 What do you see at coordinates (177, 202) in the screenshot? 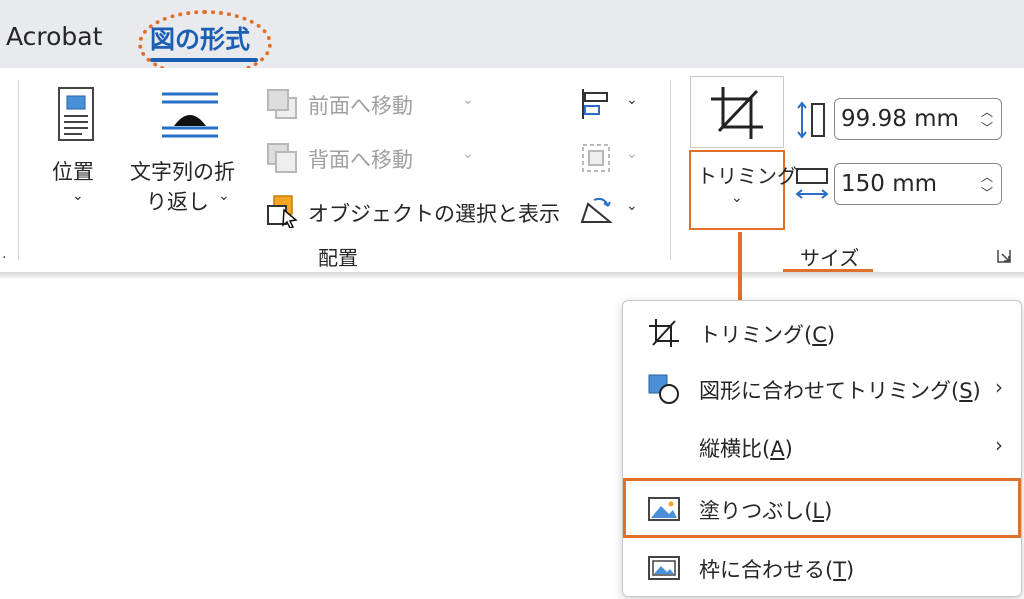
I see `wrap-text-label-2: り返し` at bounding box center [177, 202].